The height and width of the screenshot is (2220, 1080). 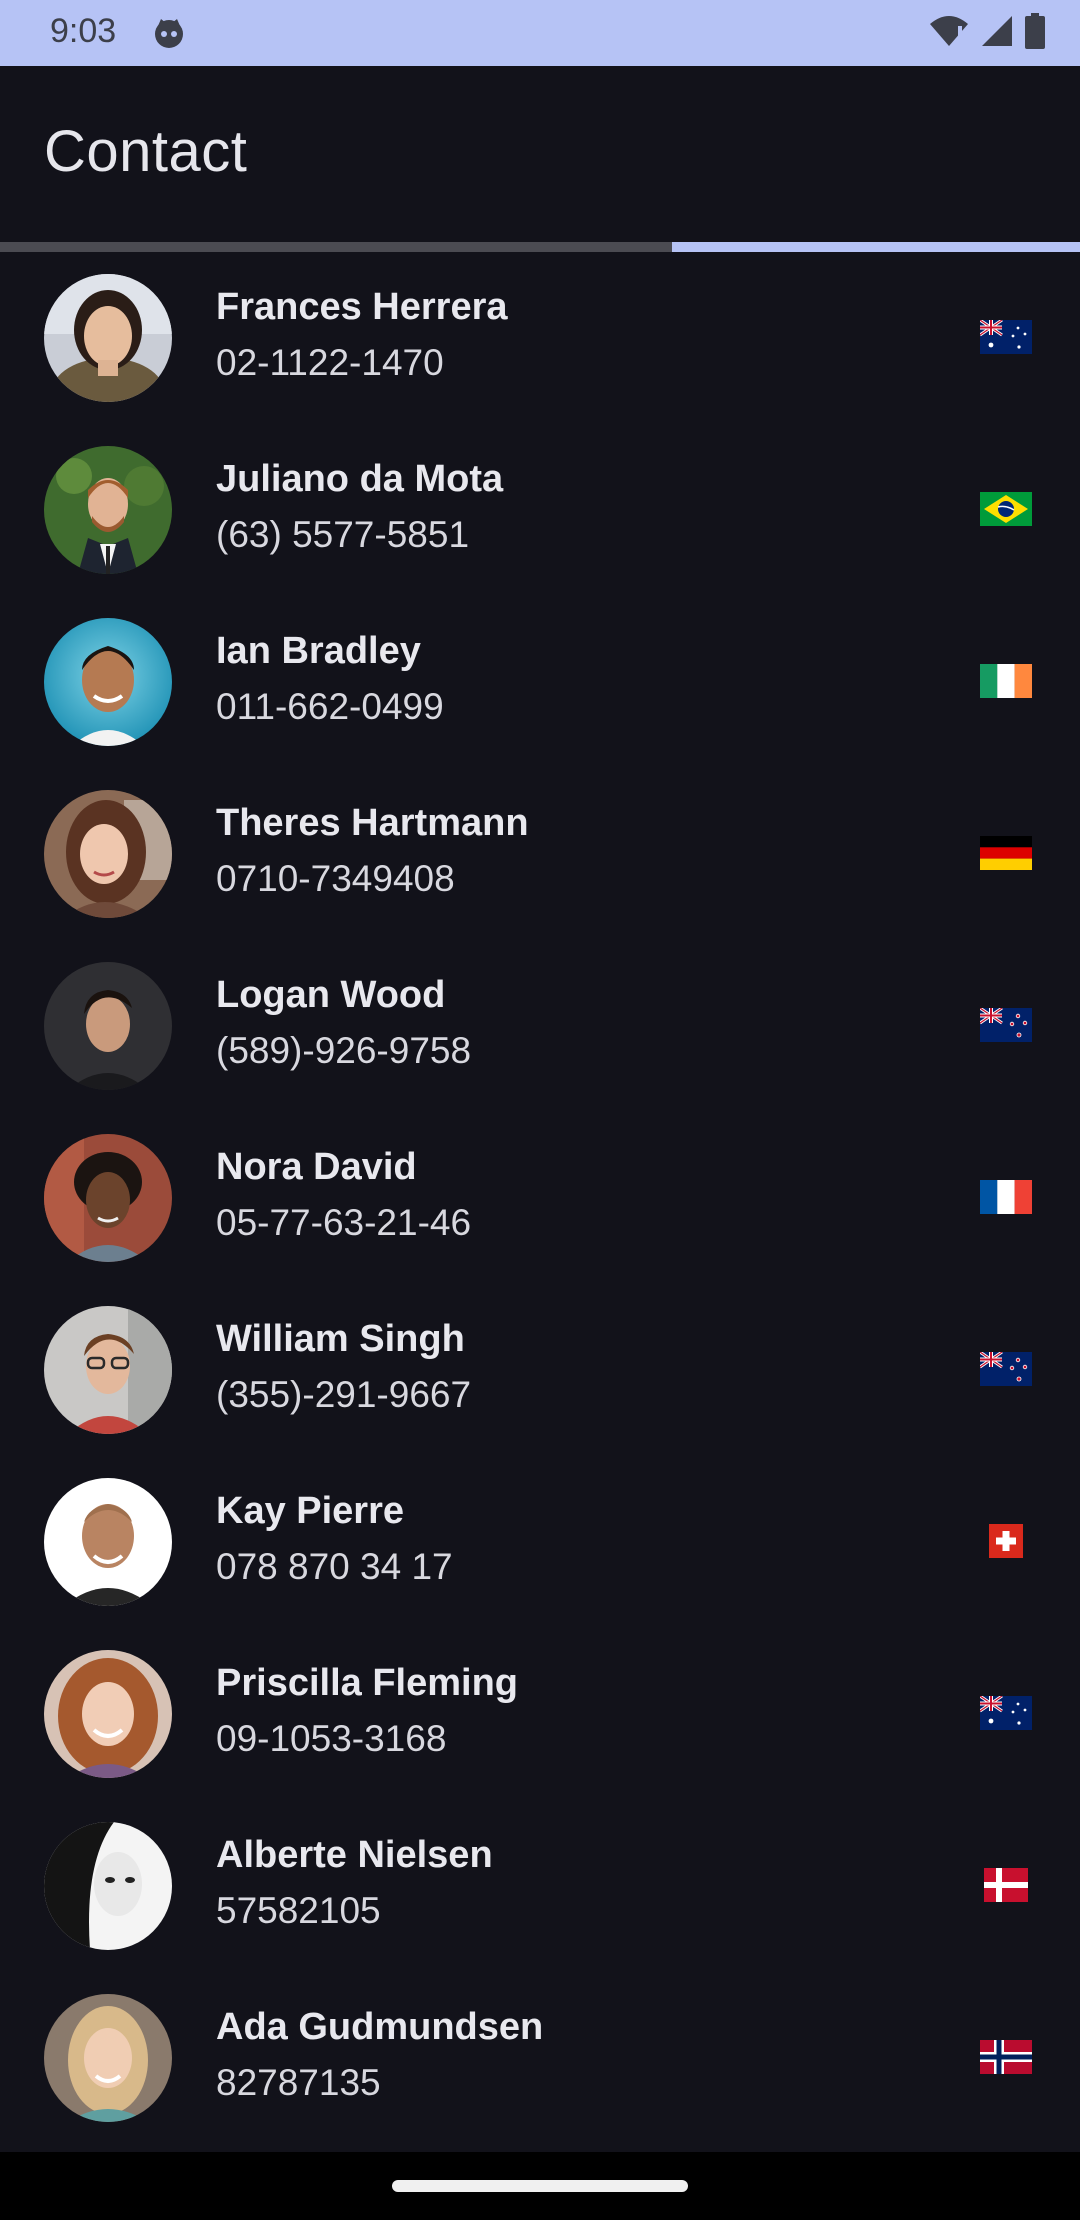 I want to click on contact-name: Alberte Nielsen, so click(x=354, y=1855).